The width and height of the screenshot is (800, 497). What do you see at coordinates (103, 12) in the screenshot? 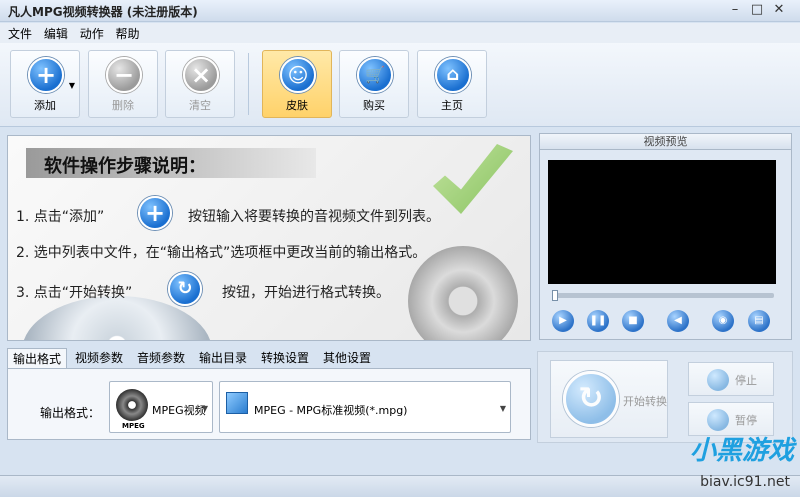
I see `window-title: 凡人MPG视频转换器 (未注册版本)` at bounding box center [103, 12].